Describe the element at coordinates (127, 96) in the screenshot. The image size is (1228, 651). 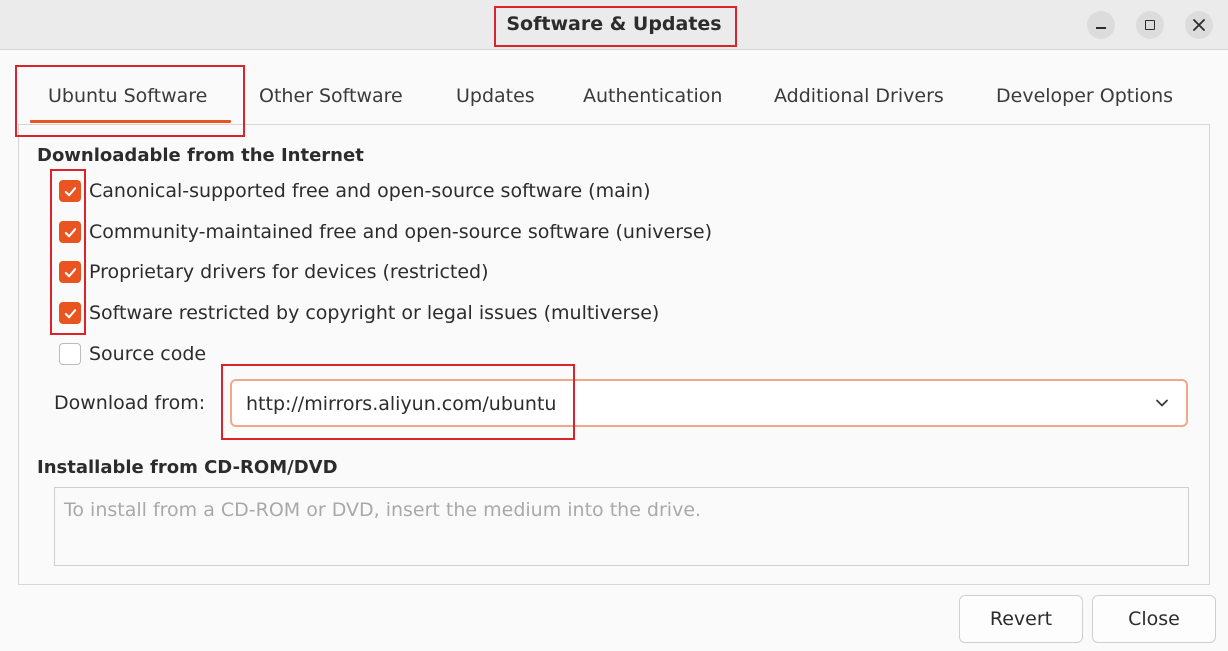
I see `tab-ubuntu-software: Ubuntu Software` at that location.